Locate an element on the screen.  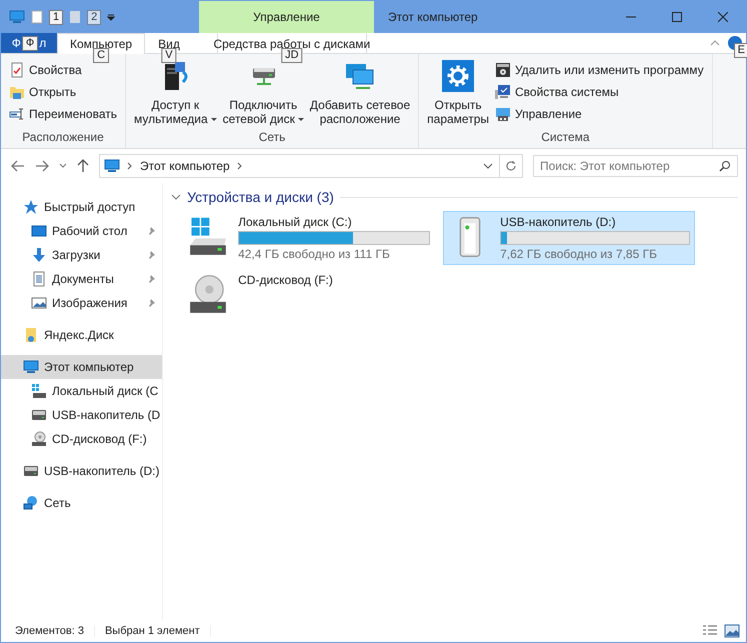
keytip: E is located at coordinates (740, 50).